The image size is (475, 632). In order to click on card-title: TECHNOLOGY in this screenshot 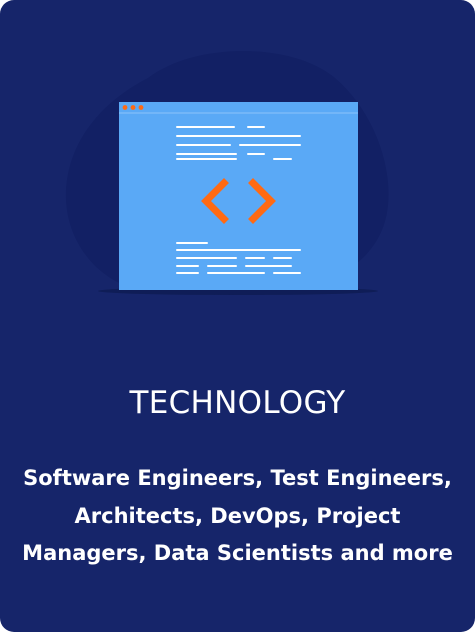, I will do `click(237, 403)`.